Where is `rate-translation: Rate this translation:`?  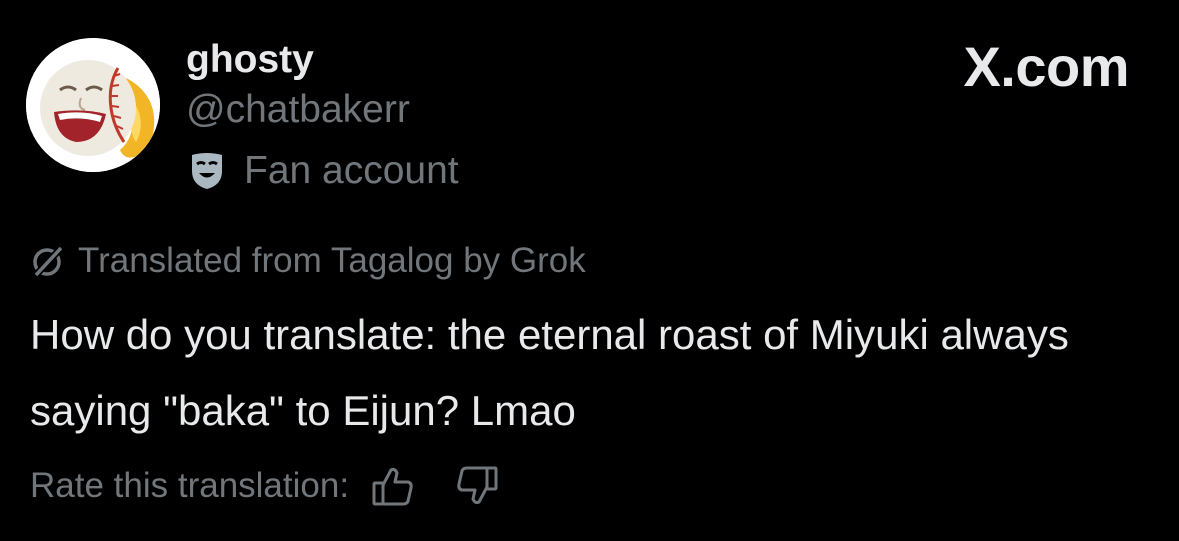
rate-translation: Rate this translation: is located at coordinates (264, 486).